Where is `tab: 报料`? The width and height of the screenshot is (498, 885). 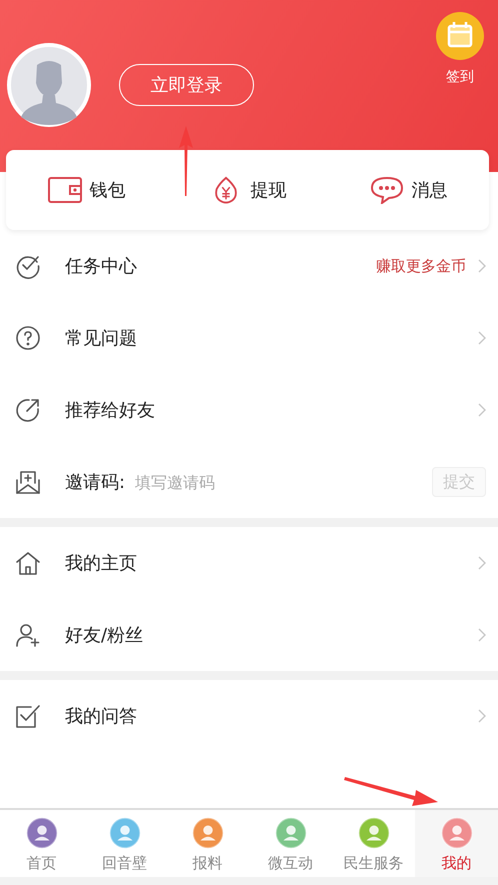 tab: 报料 is located at coordinates (207, 844).